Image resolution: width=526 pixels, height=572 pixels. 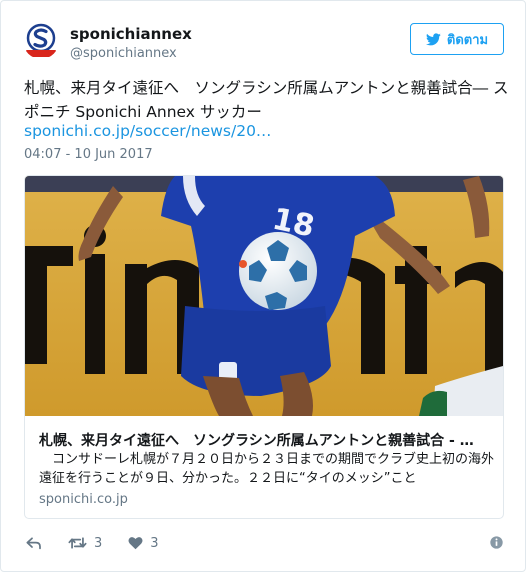 I want to click on user-display-name: sponichiannex, so click(x=131, y=34).